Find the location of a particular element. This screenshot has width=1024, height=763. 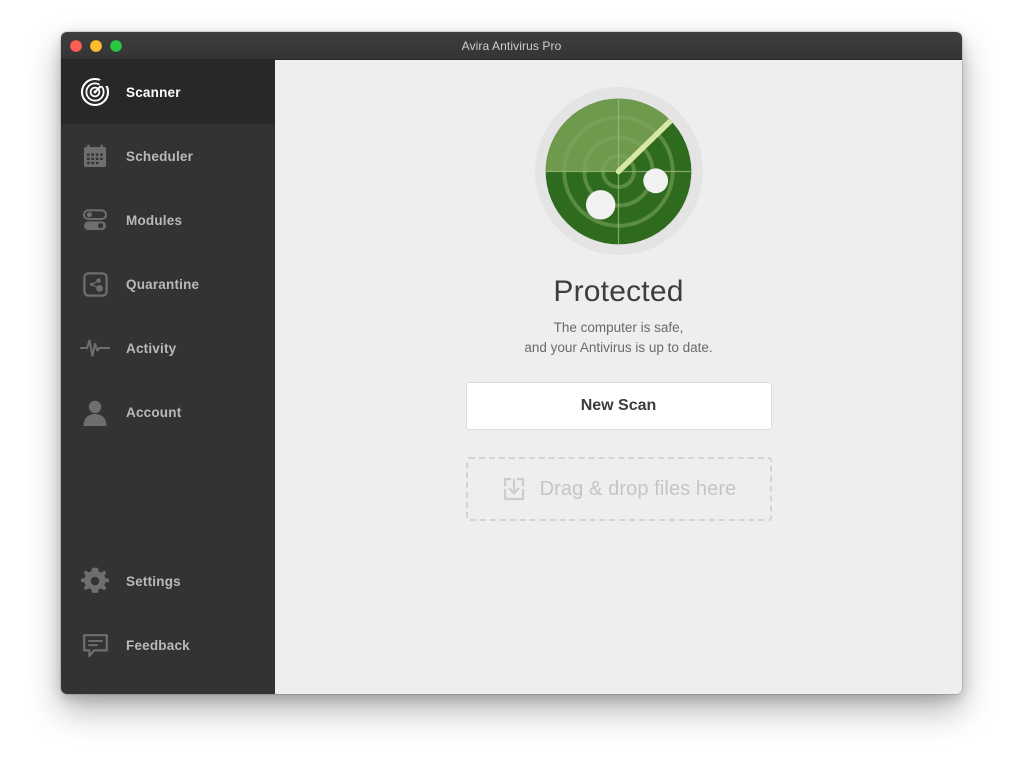

zoom-button is located at coordinates (116, 45).